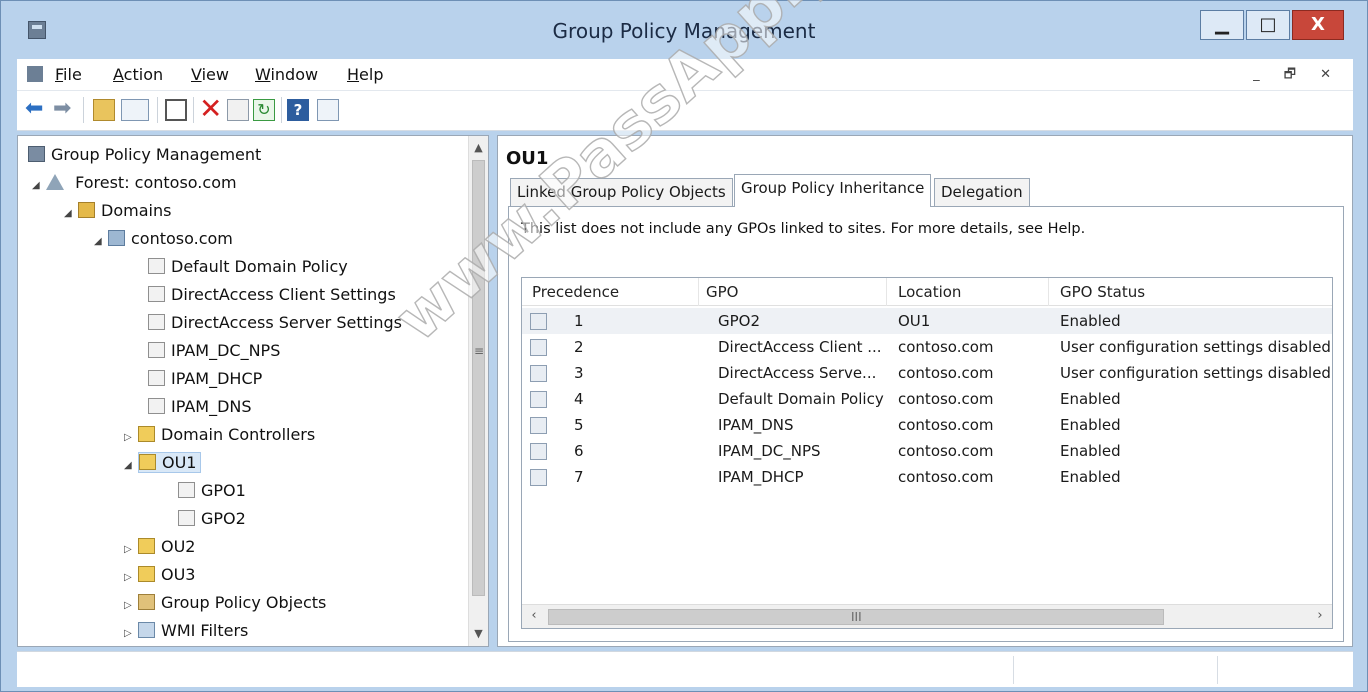  Describe the element at coordinates (36, 109) in the screenshot. I see `back-arrow-icon: ⬅` at that location.